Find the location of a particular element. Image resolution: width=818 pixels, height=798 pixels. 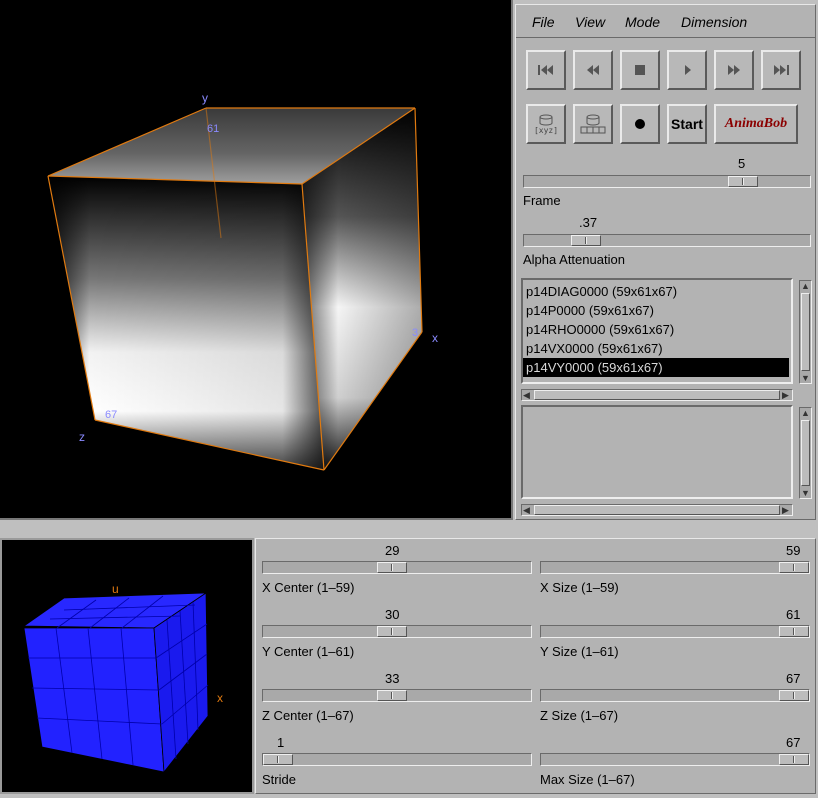

menu-dimension: Dimension is located at coordinates (714, 22).